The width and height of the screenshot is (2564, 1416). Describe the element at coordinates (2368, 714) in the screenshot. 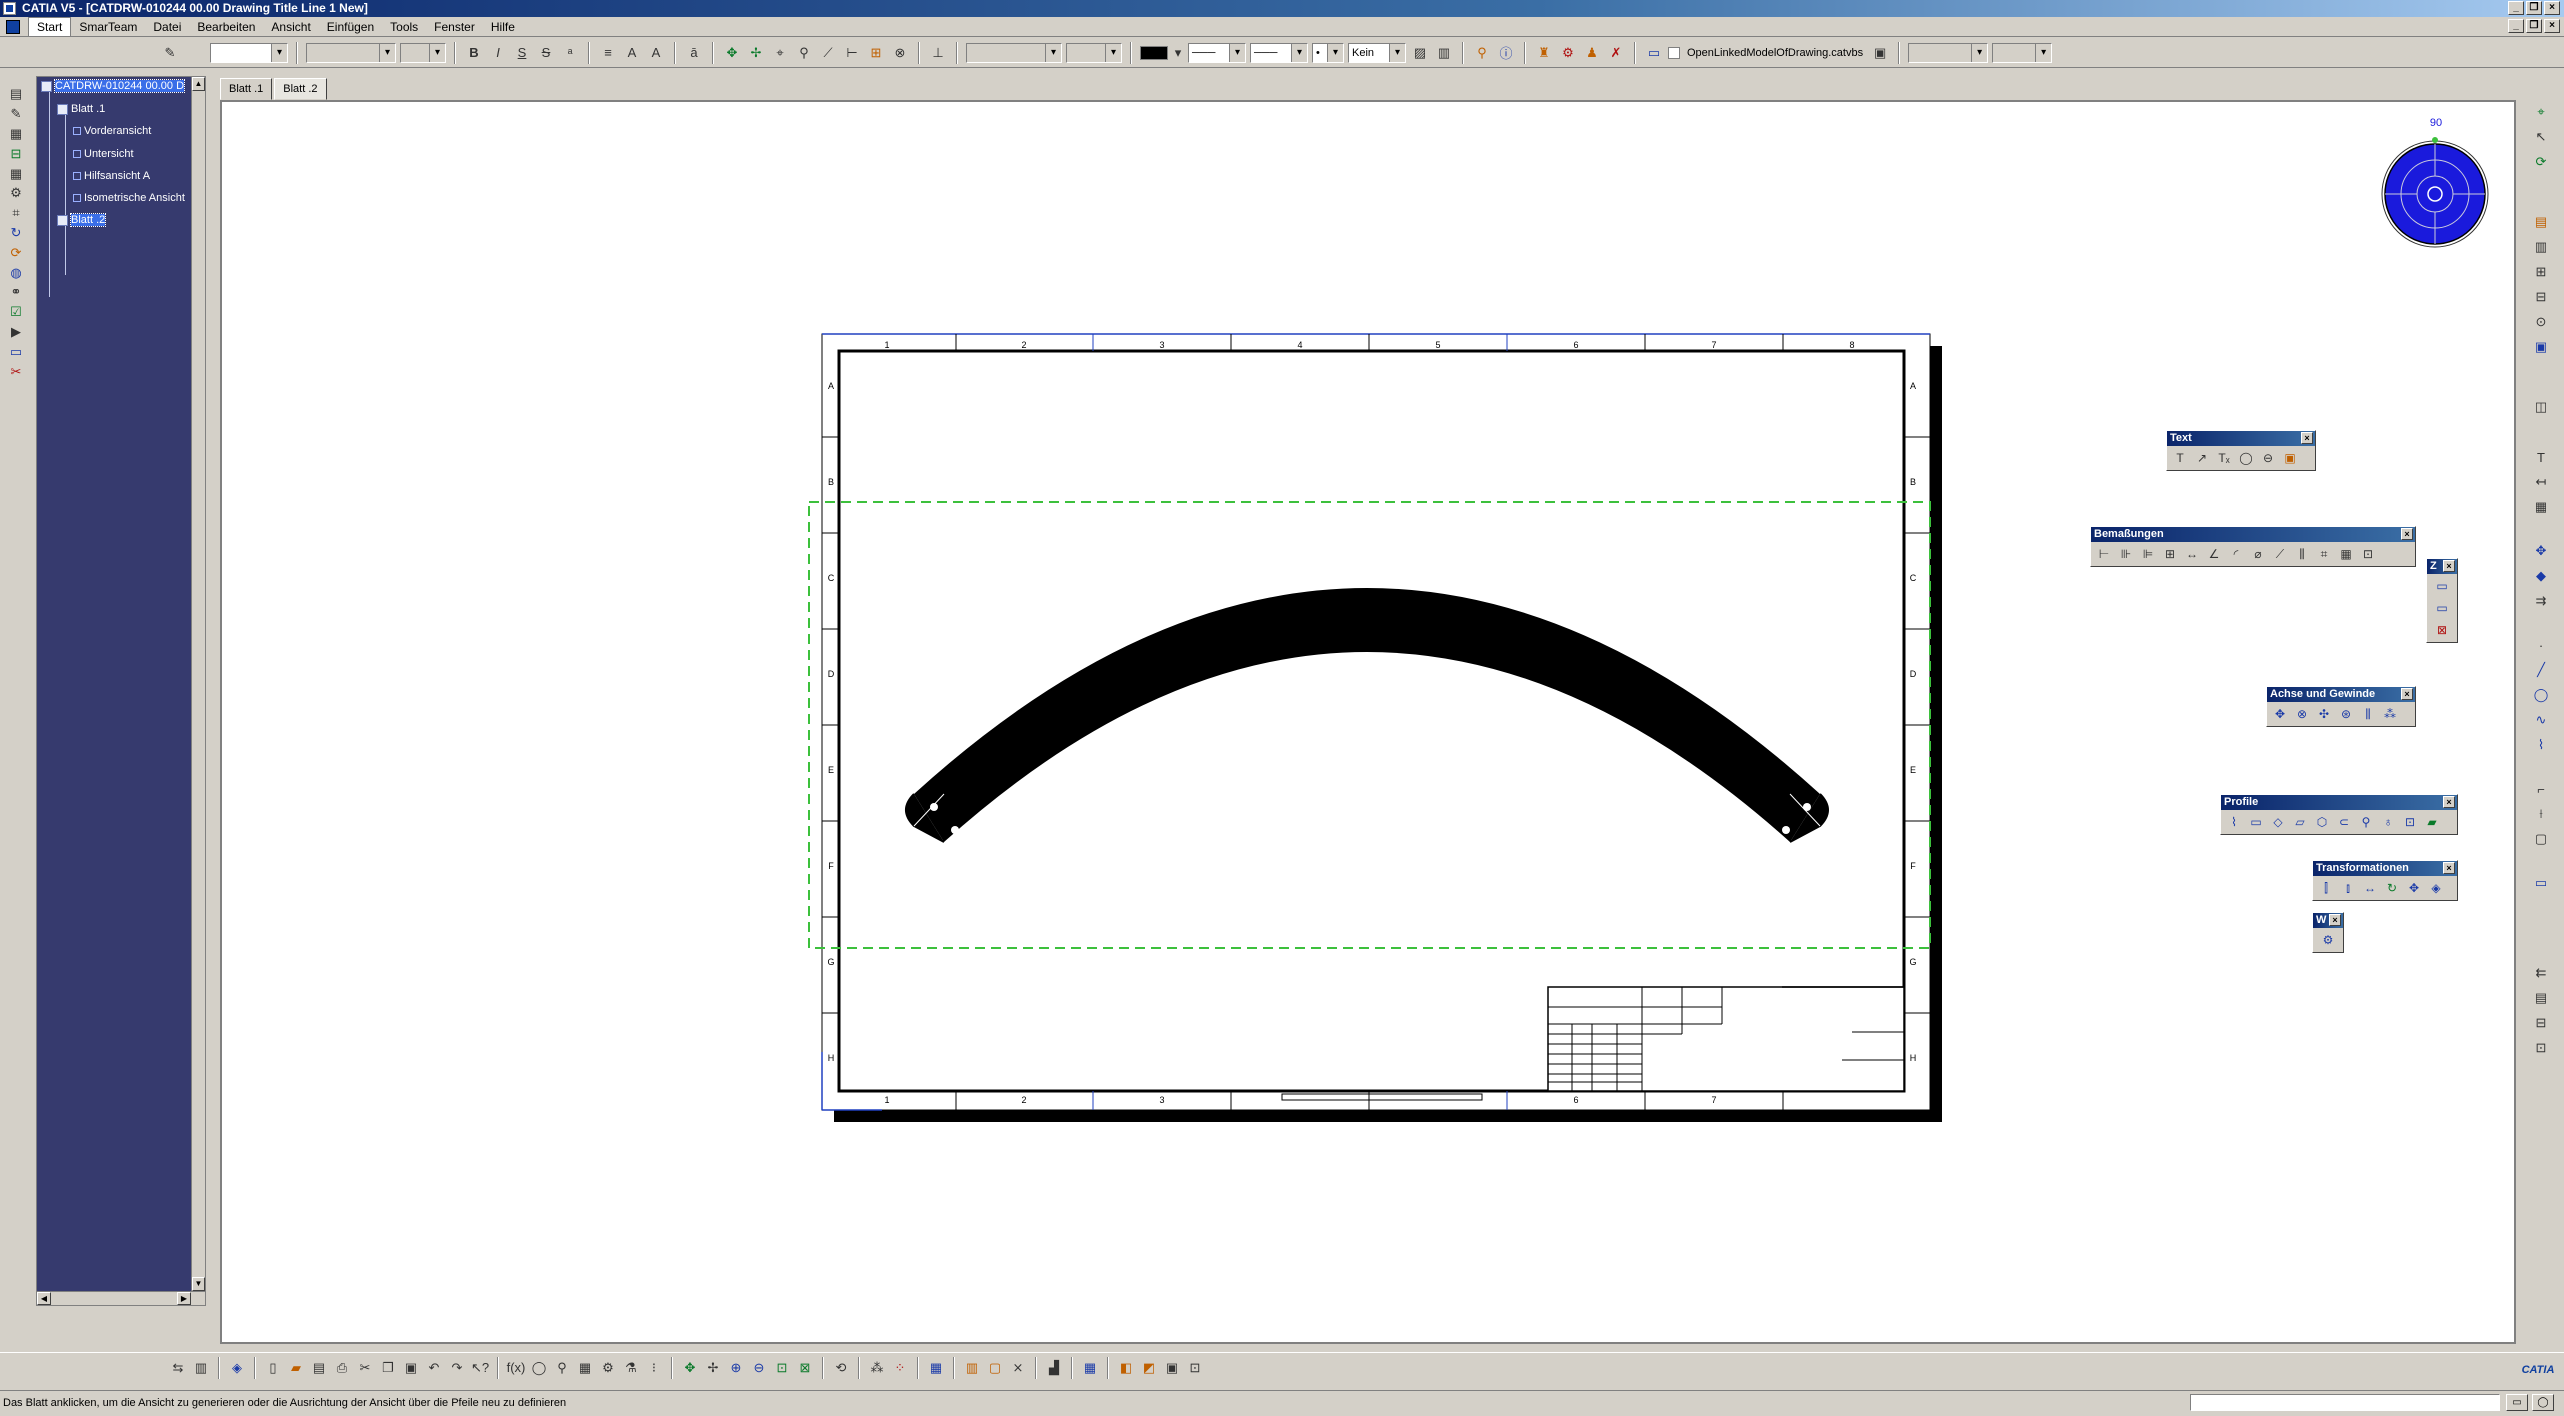

I see `axis-line-icon: ⫼` at that location.